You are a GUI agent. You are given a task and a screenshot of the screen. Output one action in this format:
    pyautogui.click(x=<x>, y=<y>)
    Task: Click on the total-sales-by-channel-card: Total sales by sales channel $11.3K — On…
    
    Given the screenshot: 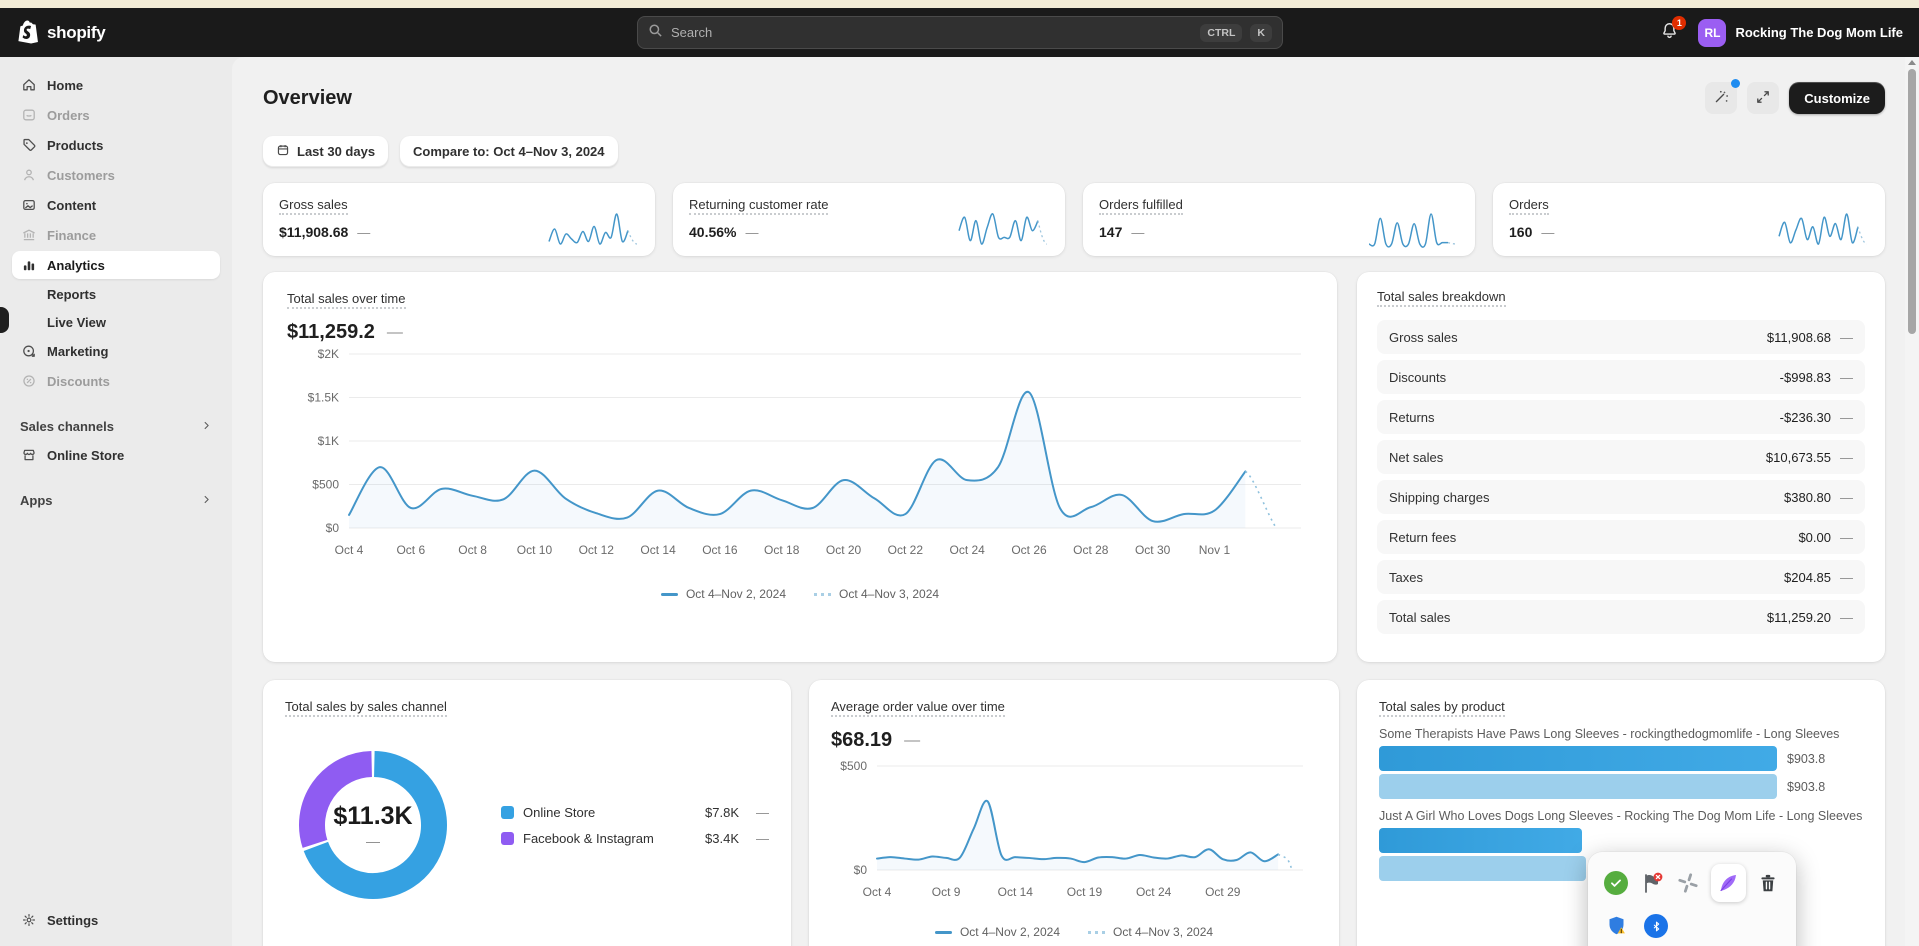 What is the action you would take?
    pyautogui.click(x=527, y=813)
    